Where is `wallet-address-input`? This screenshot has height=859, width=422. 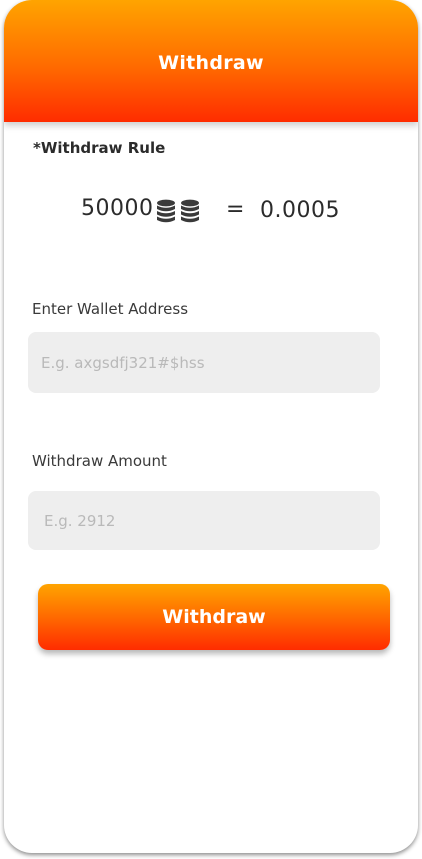
wallet-address-input is located at coordinates (204, 362).